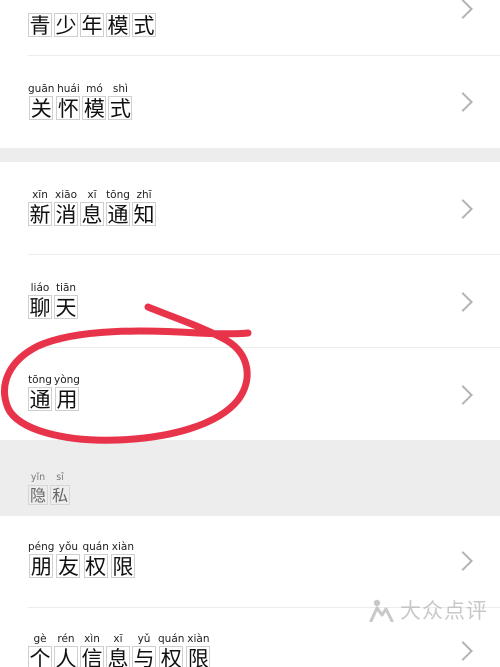 Image resolution: width=500 pixels, height=667 pixels. Describe the element at coordinates (40, 639) in the screenshot. I see `pinyin: gè` at that location.